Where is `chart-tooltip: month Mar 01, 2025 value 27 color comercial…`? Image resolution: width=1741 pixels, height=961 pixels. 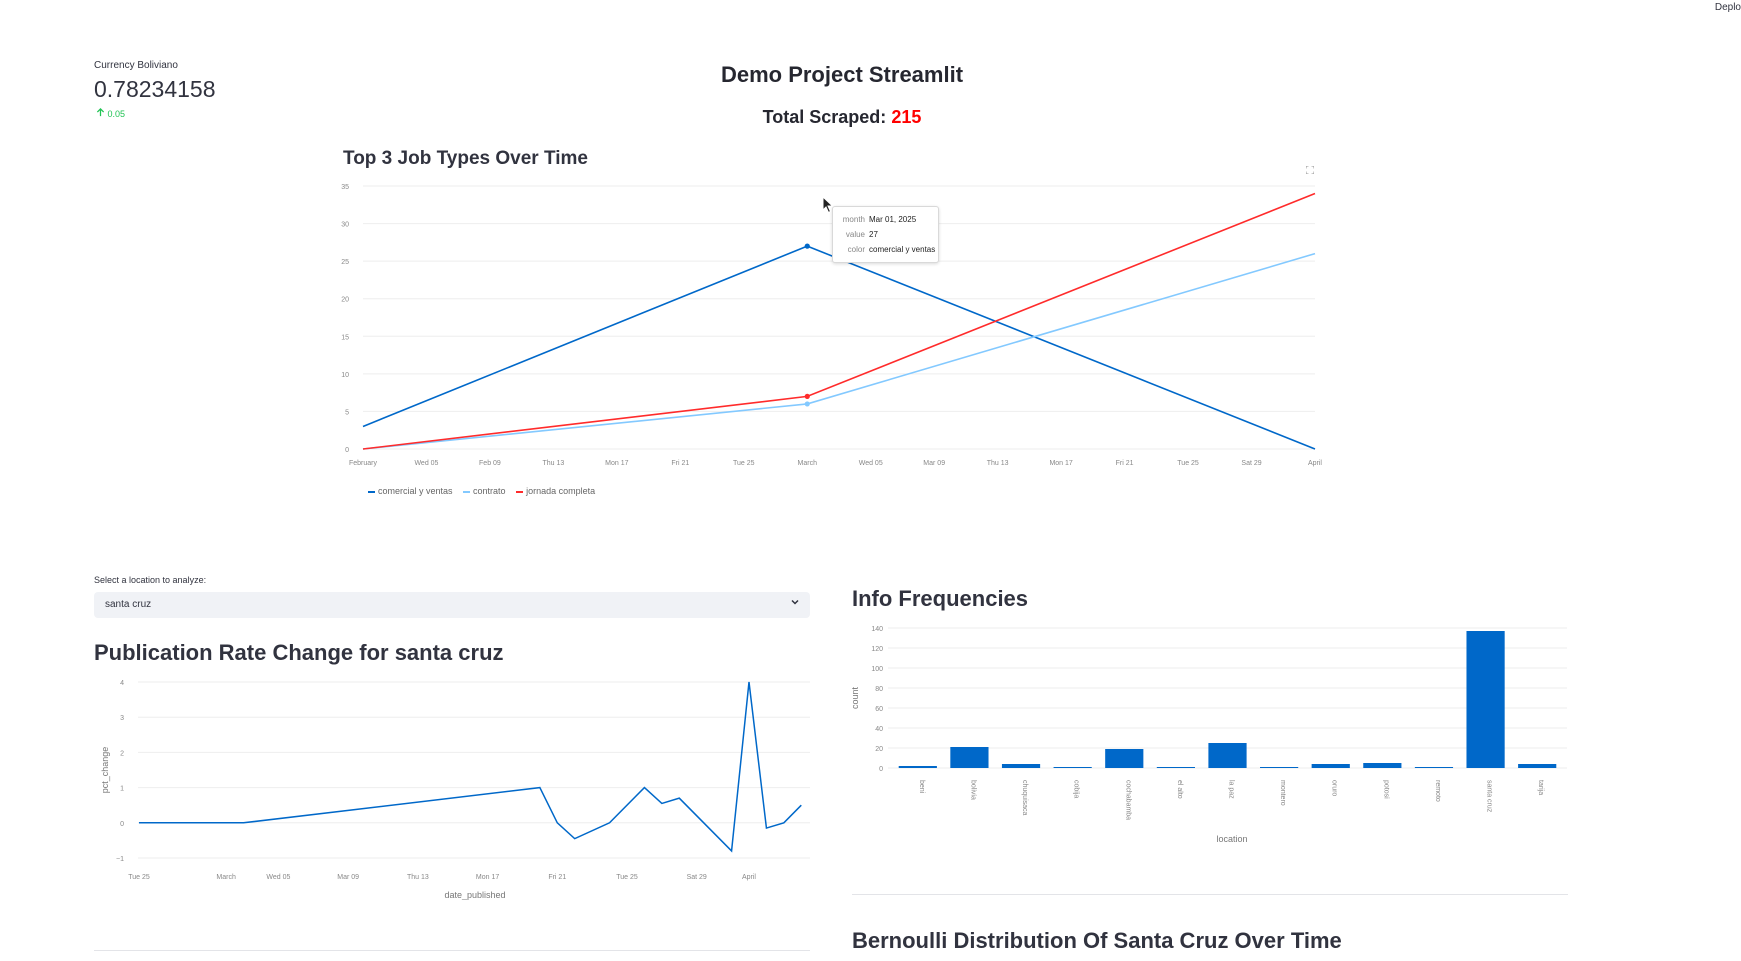 chart-tooltip: month Mar 01, 2025 value 27 color comercial… is located at coordinates (885, 234).